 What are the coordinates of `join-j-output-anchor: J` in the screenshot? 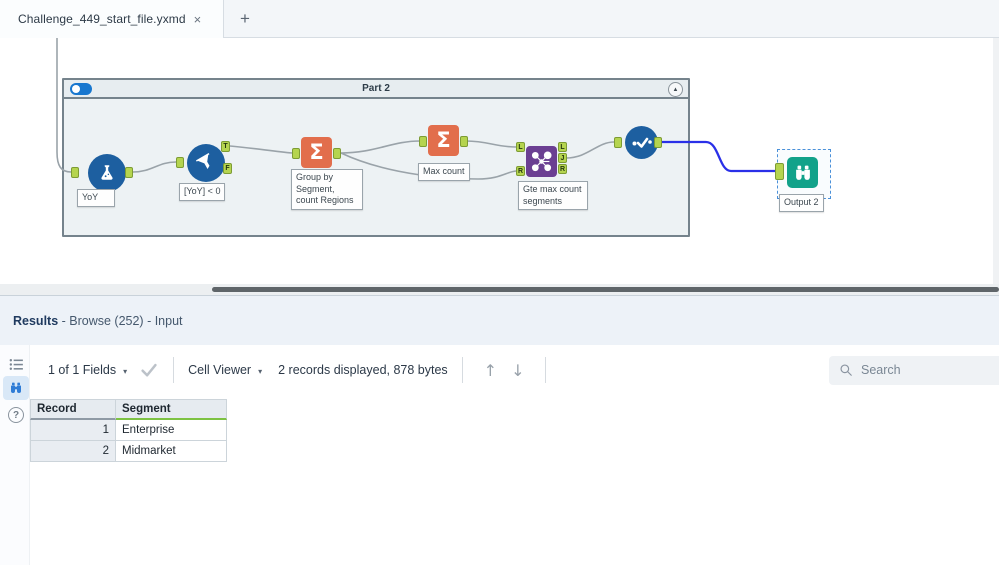 It's located at (562, 158).